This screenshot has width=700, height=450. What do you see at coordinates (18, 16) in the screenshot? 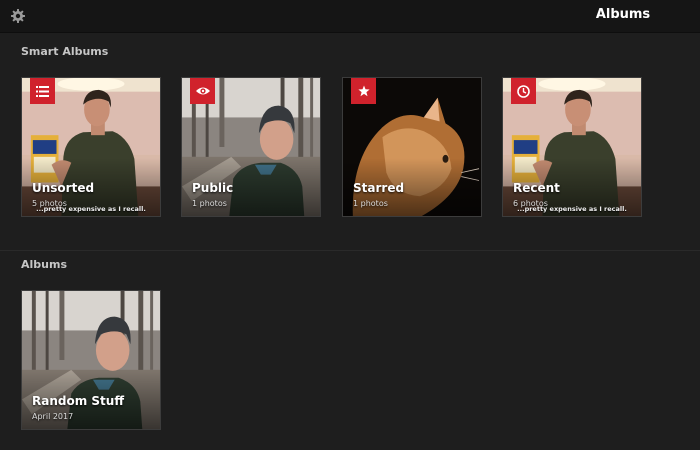
I see `gear-icon` at bounding box center [18, 16].